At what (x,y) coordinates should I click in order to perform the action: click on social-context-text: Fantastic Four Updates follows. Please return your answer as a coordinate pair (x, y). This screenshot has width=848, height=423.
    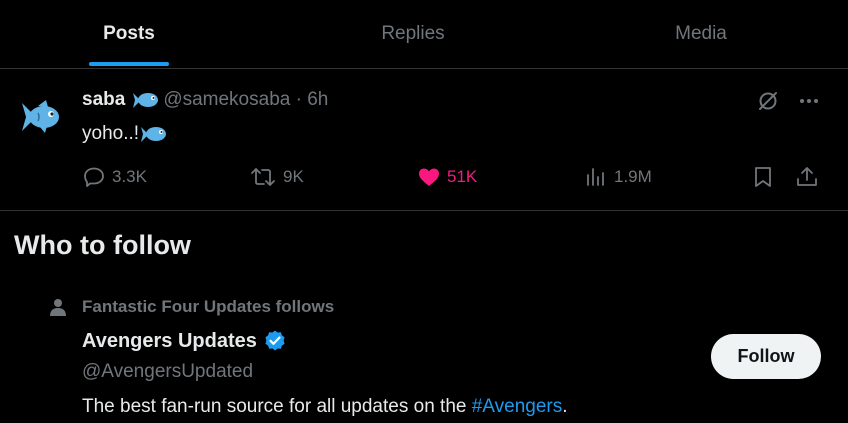
    Looking at the image, I should click on (208, 306).